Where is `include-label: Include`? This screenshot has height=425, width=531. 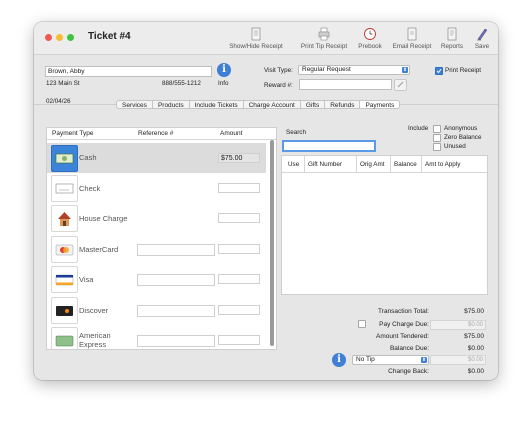 include-label: Include is located at coordinates (418, 128).